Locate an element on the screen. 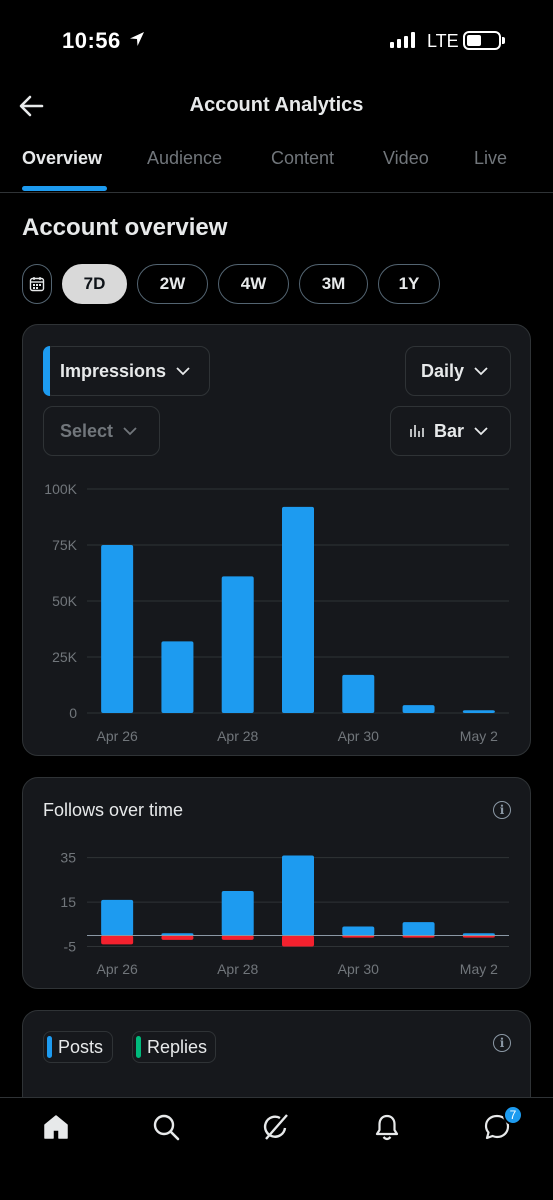 The height and width of the screenshot is (1200, 553). period-2w: 2W is located at coordinates (172, 284).